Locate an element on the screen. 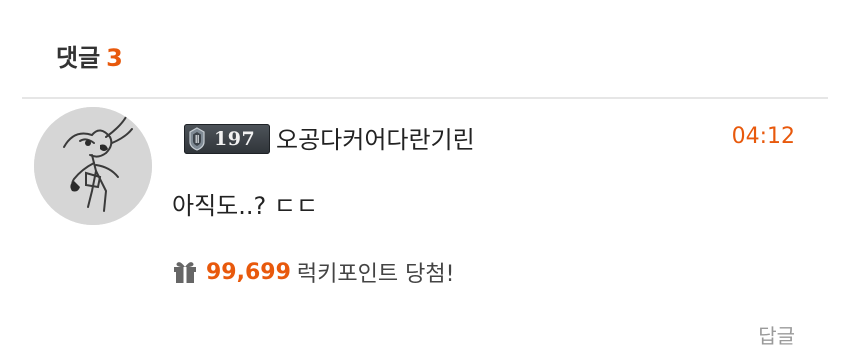  level-badge: 197 is located at coordinates (227, 139).